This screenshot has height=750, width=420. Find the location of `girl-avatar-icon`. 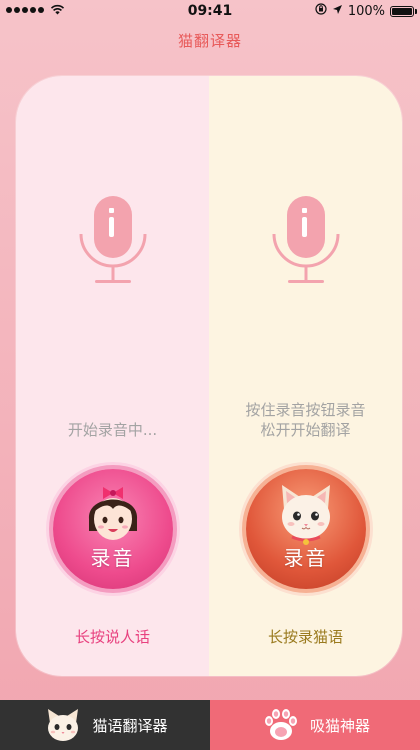

girl-avatar-icon is located at coordinates (112, 513).